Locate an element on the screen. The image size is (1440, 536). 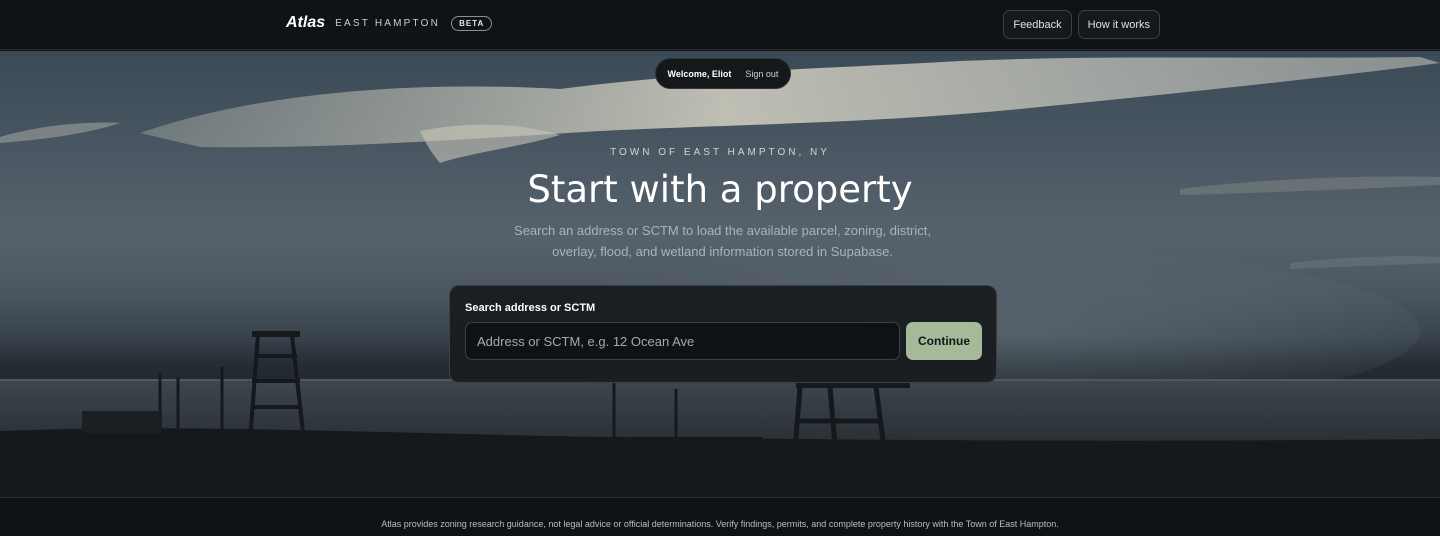
page-title: Start with a property is located at coordinates (720, 189).